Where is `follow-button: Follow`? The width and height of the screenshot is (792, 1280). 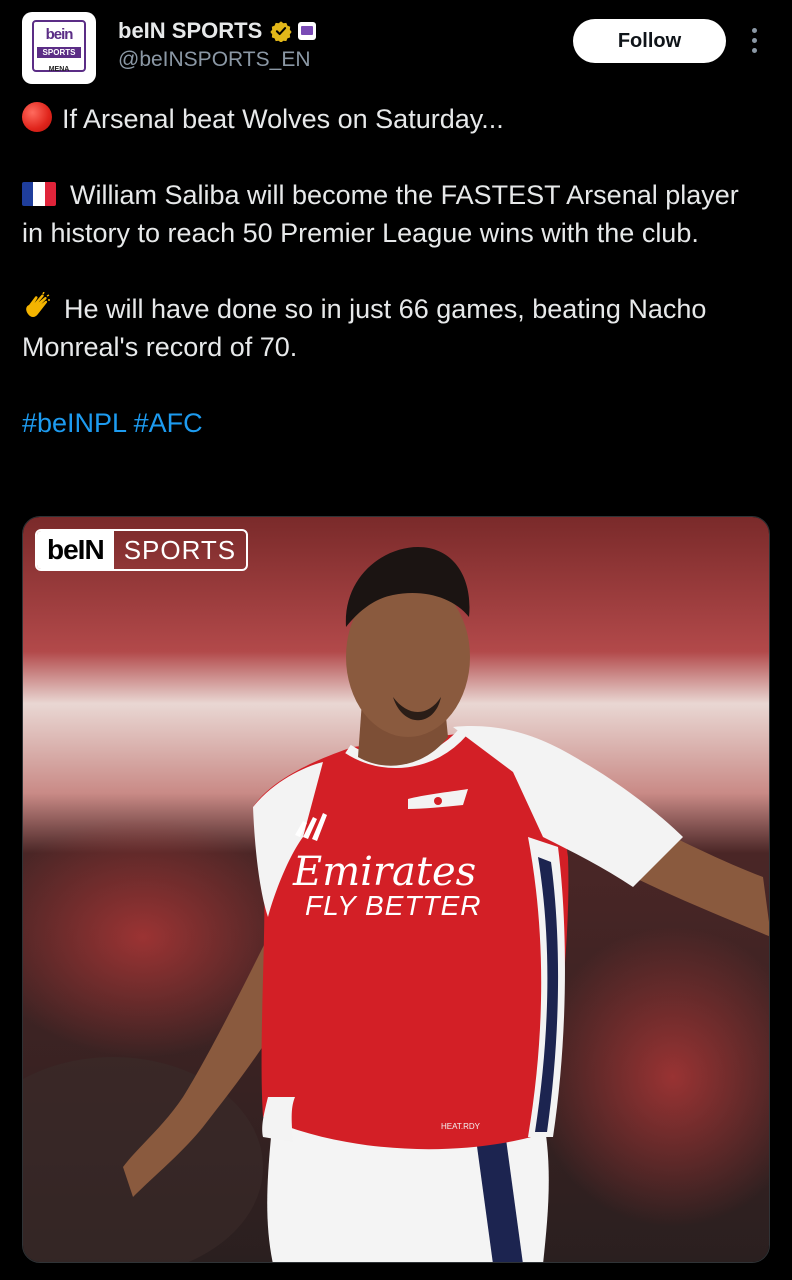
follow-button: Follow is located at coordinates (649, 41).